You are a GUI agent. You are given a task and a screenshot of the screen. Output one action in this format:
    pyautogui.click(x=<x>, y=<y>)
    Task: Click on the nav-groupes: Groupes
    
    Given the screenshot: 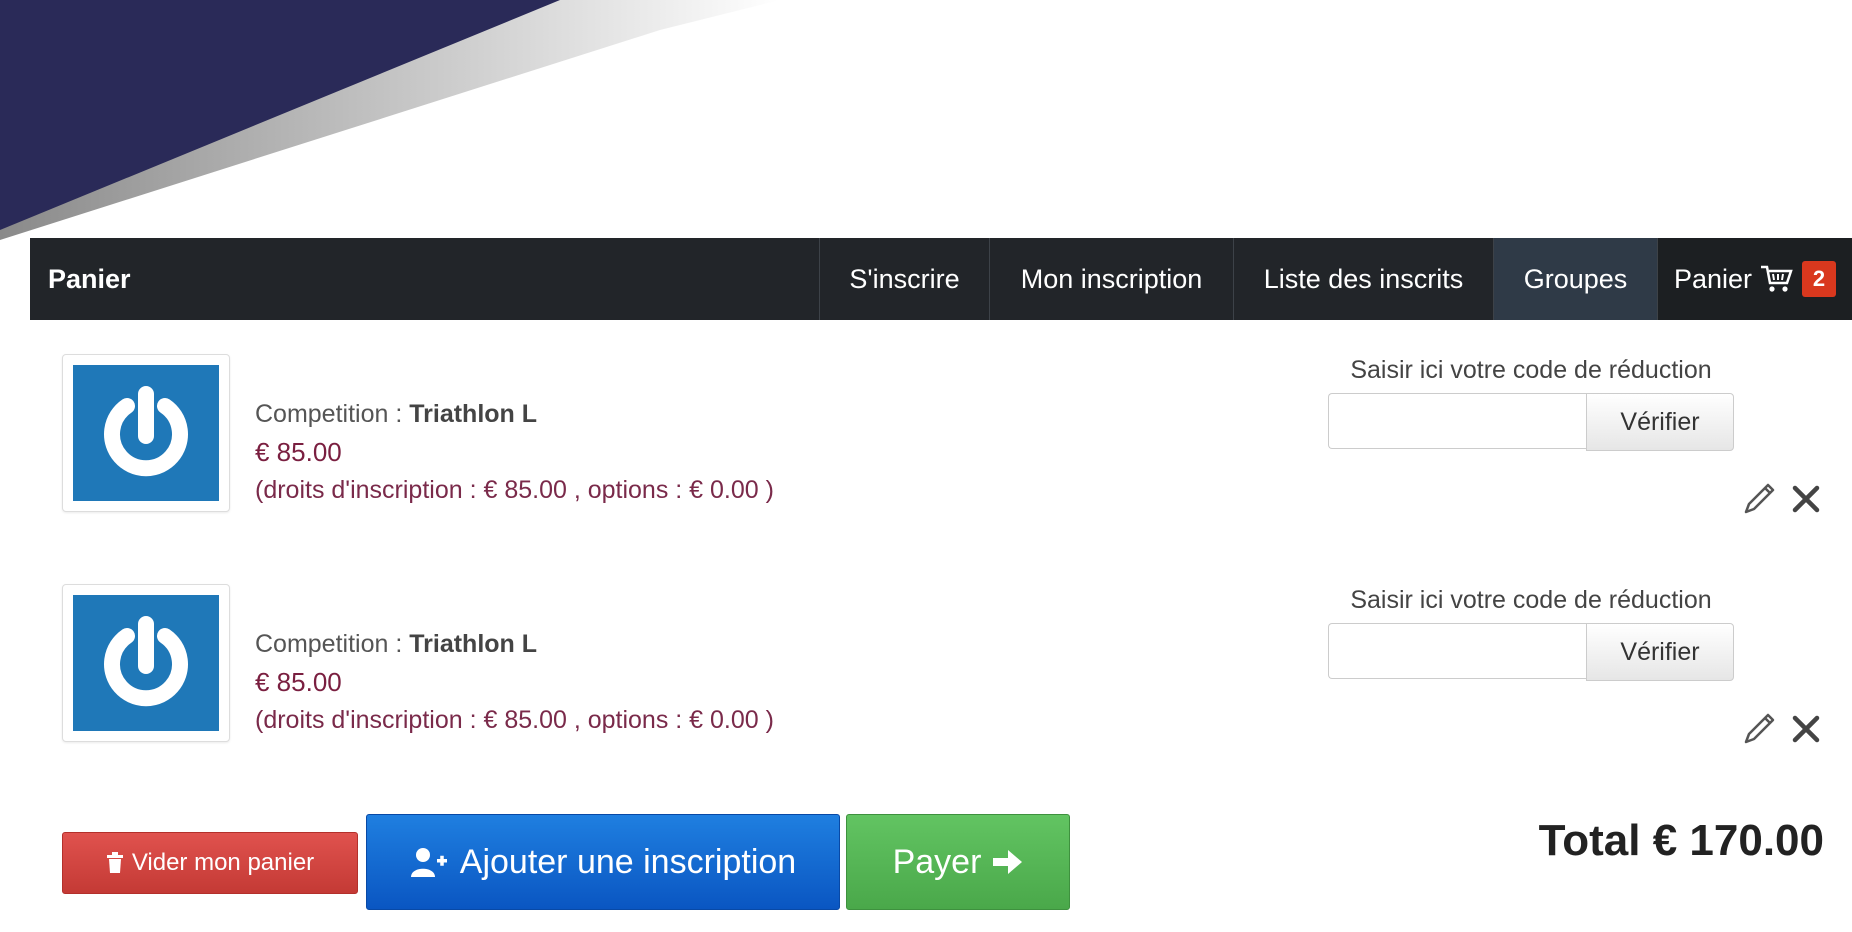 What is the action you would take?
    pyautogui.click(x=1575, y=279)
    